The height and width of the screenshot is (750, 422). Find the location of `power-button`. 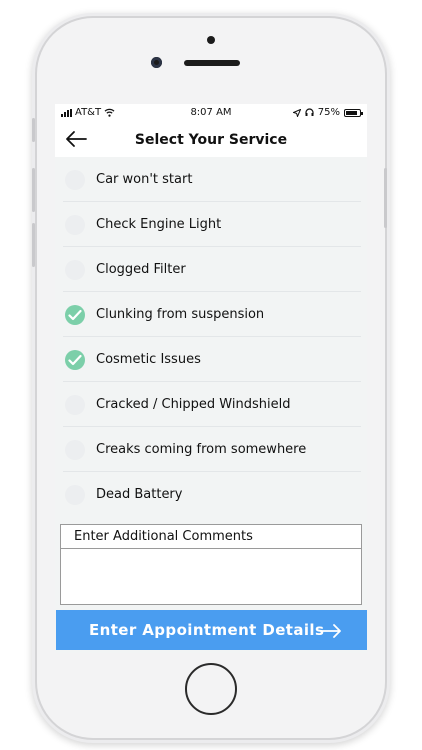

power-button is located at coordinates (385, 198).